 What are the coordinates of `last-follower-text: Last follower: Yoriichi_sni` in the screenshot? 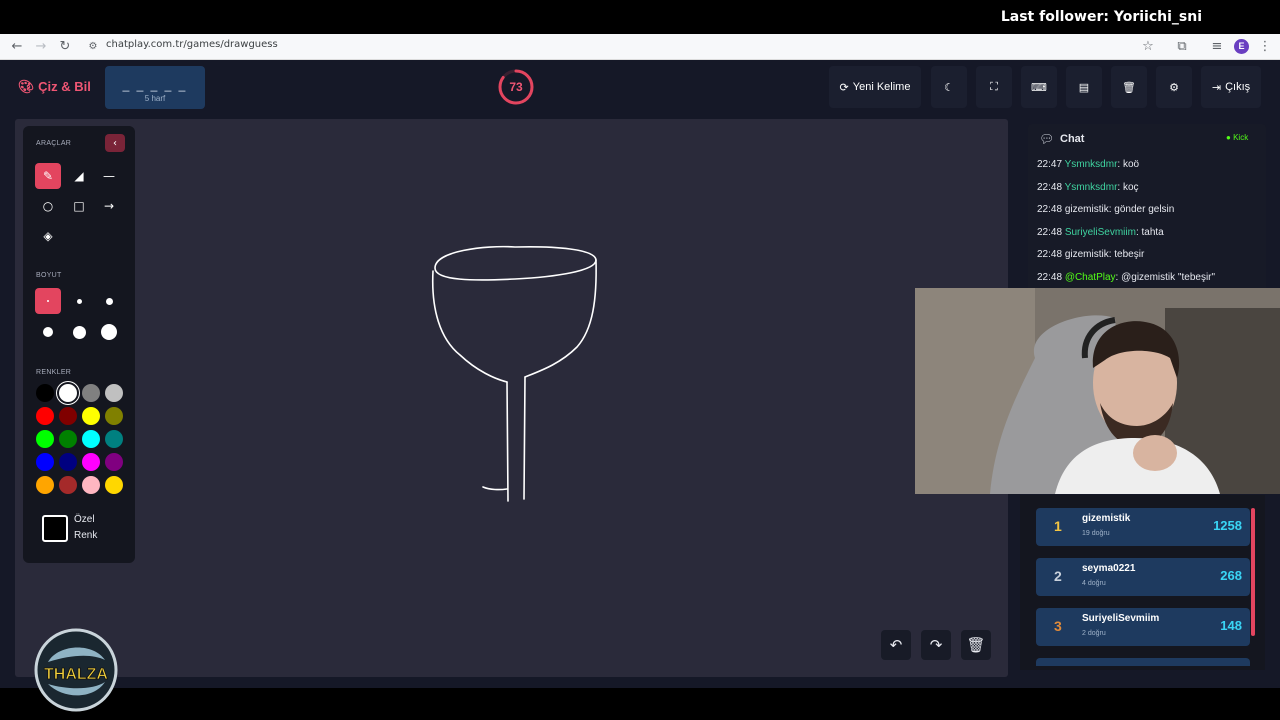 It's located at (1101, 17).